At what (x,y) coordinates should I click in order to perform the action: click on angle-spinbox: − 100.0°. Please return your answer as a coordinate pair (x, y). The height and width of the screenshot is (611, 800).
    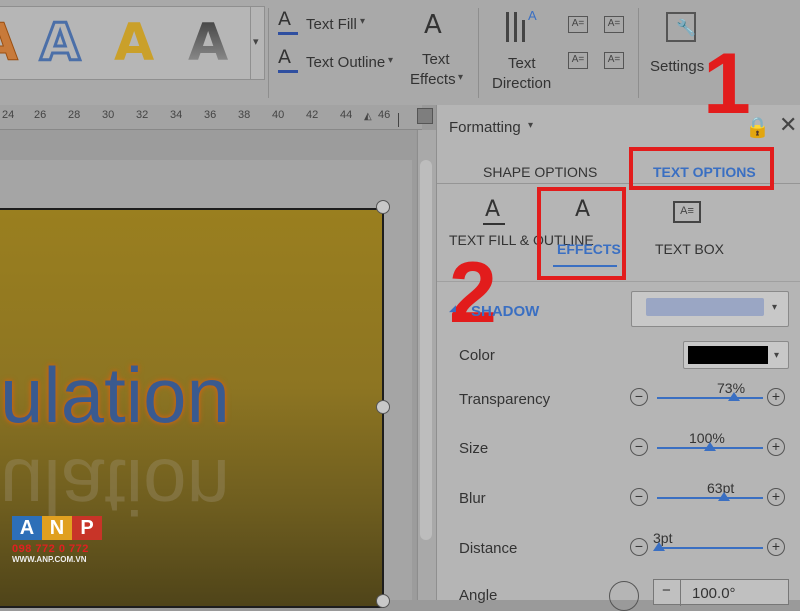
    Looking at the image, I should click on (721, 592).